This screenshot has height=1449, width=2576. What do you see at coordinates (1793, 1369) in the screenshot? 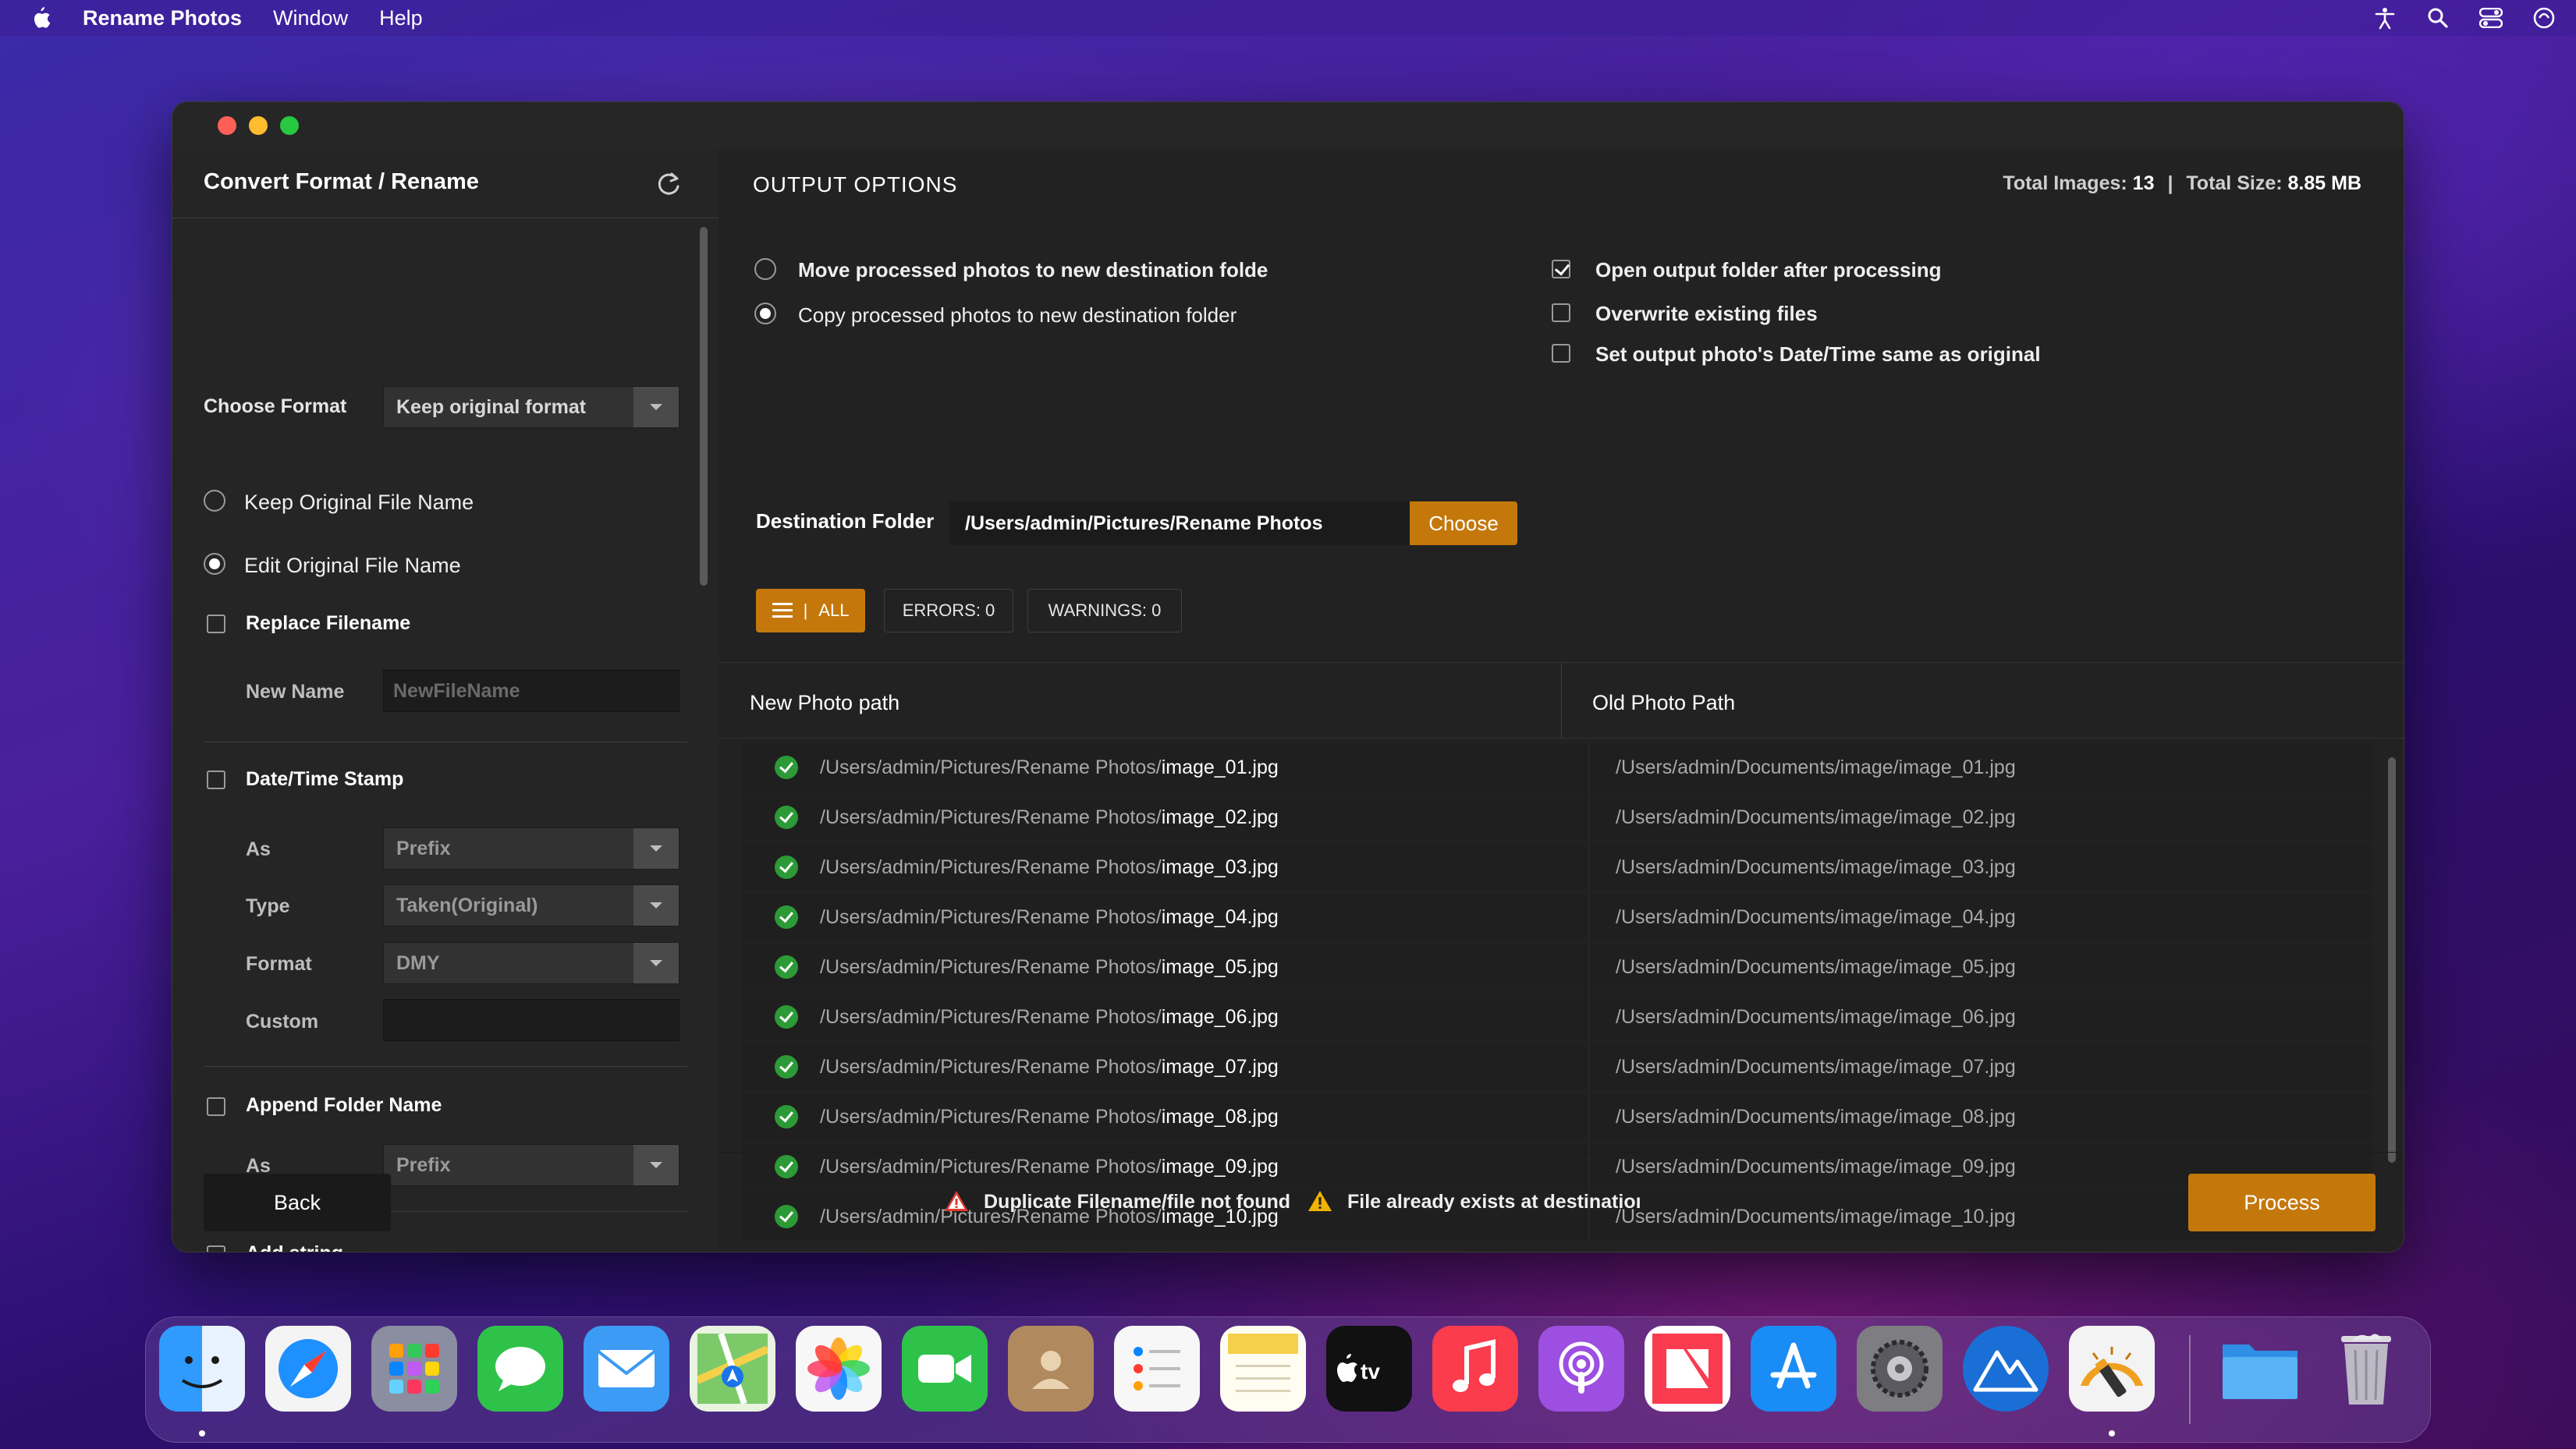
I see `app-store-icon` at bounding box center [1793, 1369].